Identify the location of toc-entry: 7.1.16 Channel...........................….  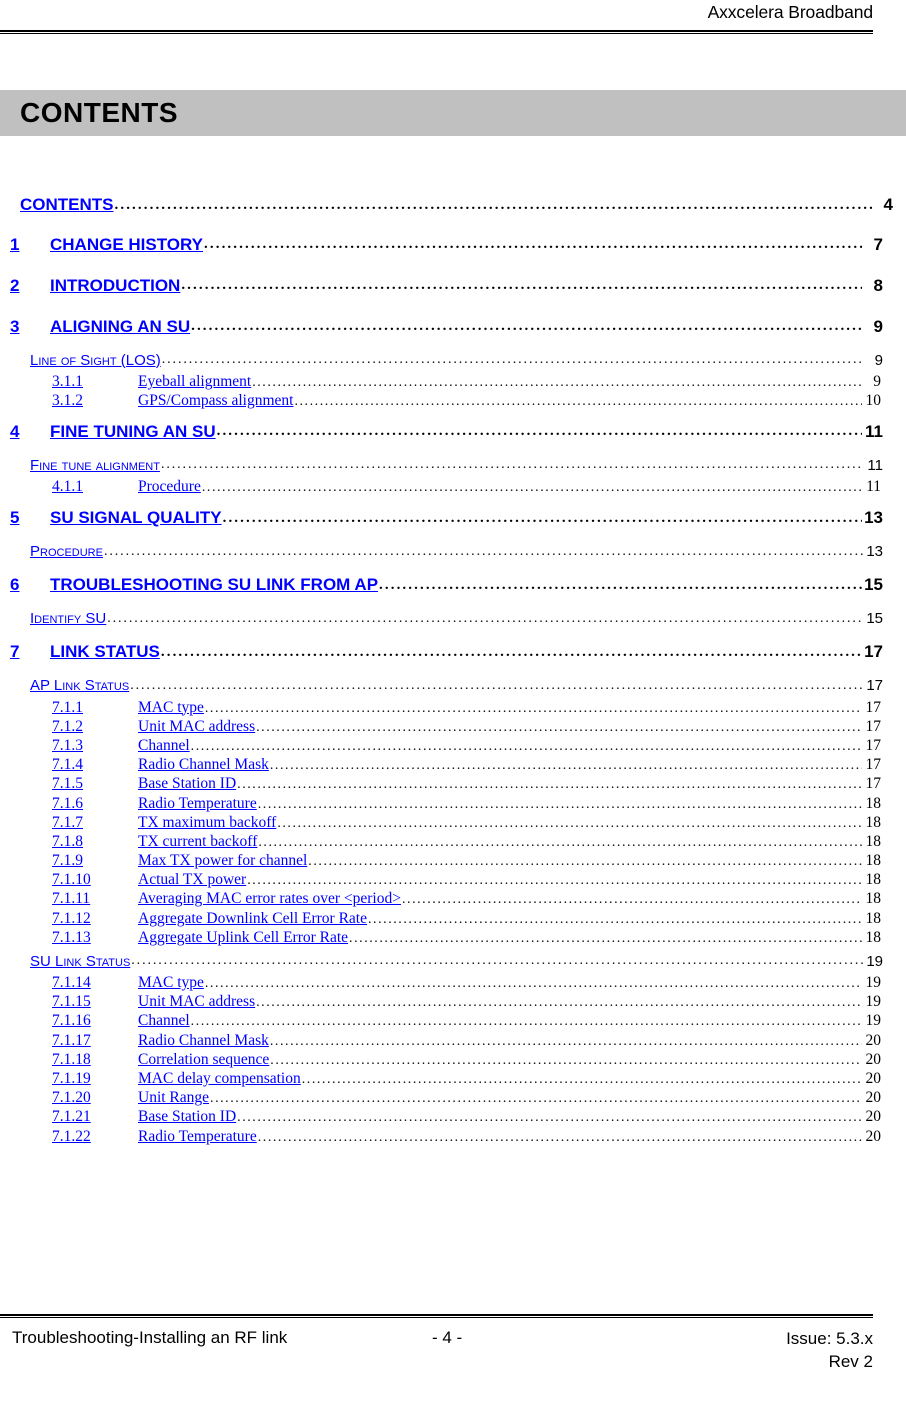
(440, 1021).